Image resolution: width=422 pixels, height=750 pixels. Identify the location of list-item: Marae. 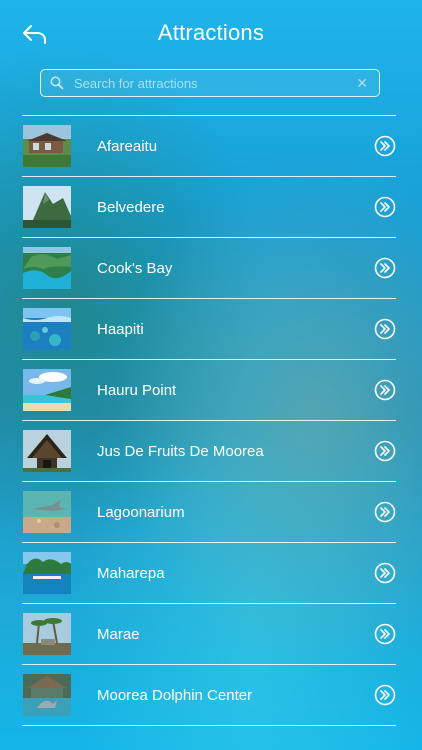
(209, 634).